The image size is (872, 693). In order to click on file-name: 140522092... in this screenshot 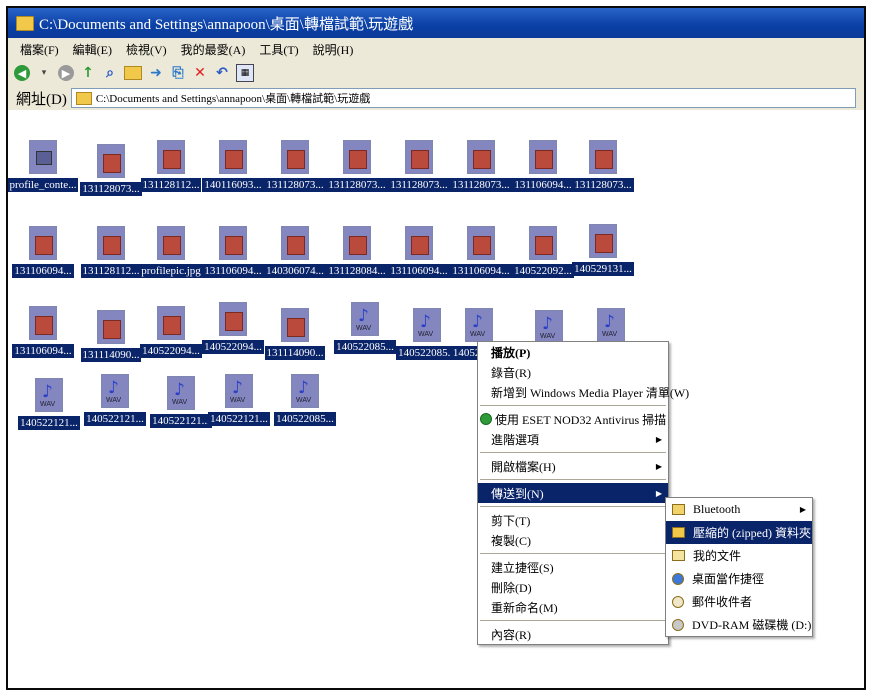, I will do `click(543, 271)`.